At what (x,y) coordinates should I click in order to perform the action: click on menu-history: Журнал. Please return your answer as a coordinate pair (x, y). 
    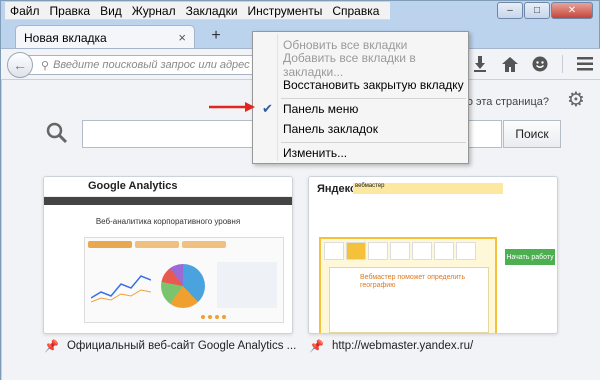
    Looking at the image, I should click on (154, 11).